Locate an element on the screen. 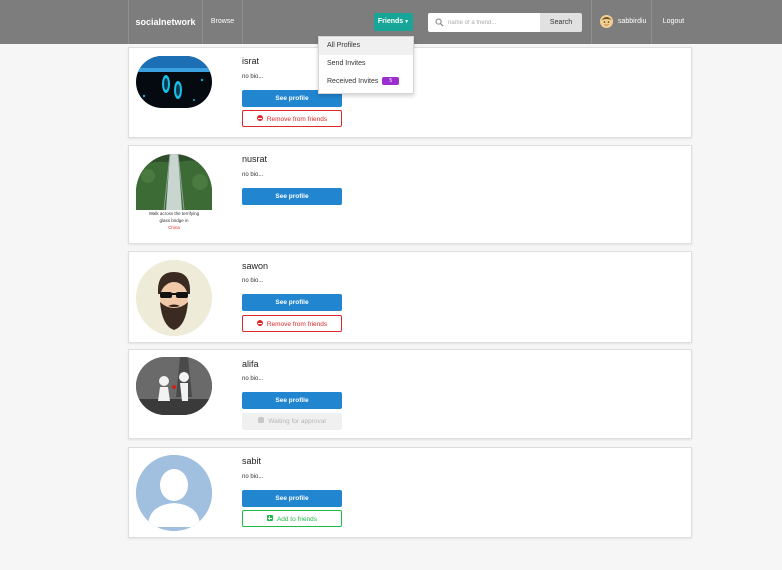  caption-line: Walk across the terrifying is located at coordinates (174, 213).